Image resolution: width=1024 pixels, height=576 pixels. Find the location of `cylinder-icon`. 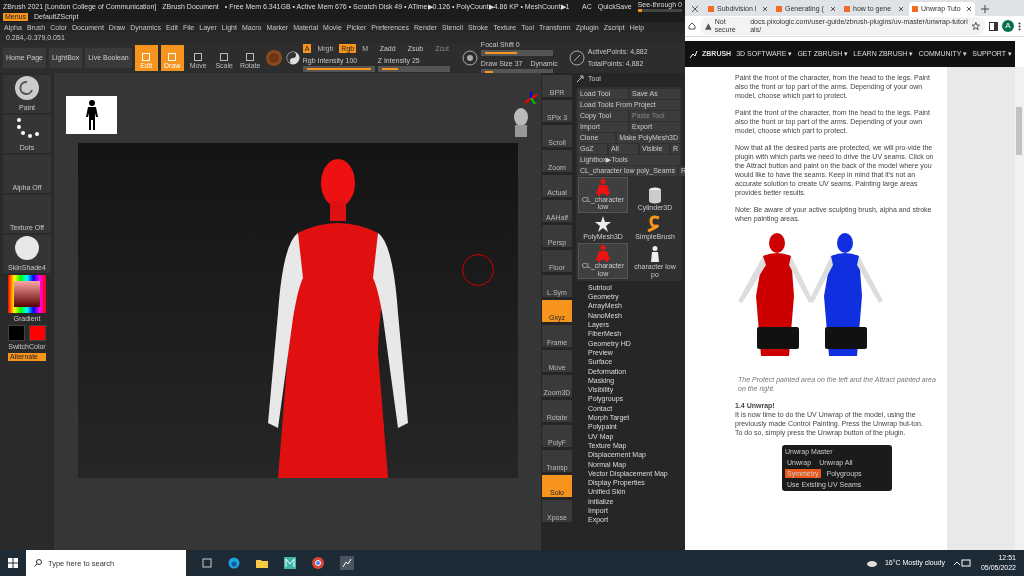

cylinder-icon is located at coordinates (655, 195).